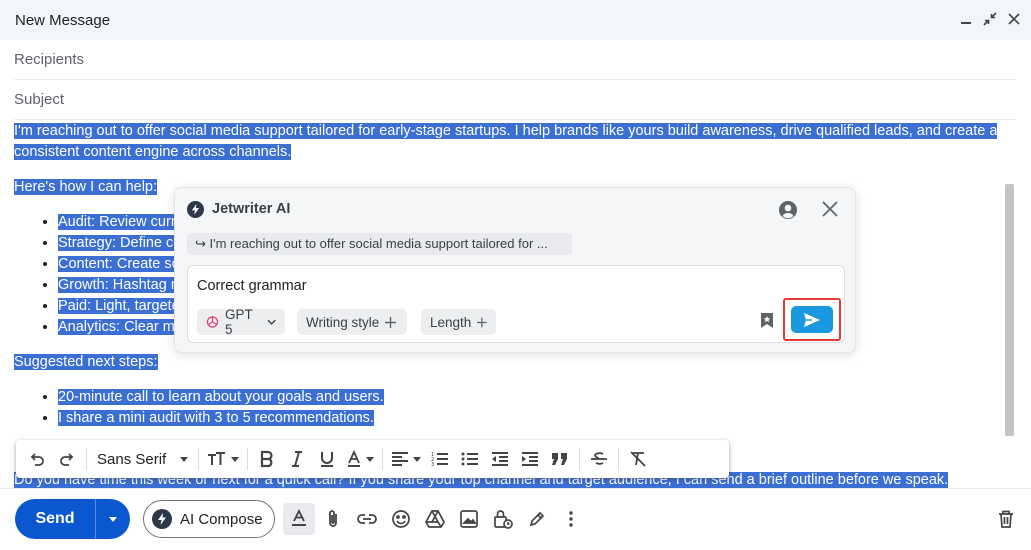  What do you see at coordinates (451, 322) in the screenshot?
I see `length-label: Length` at bounding box center [451, 322].